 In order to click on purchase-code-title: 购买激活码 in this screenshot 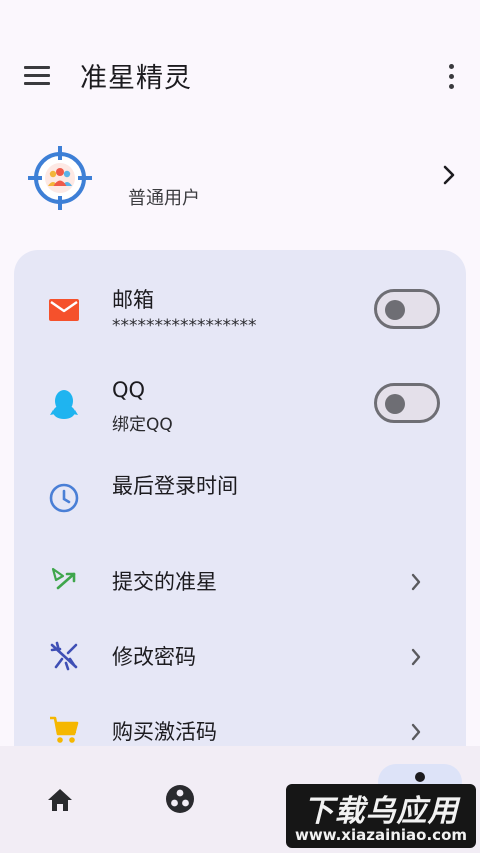, I will do `click(164, 732)`.